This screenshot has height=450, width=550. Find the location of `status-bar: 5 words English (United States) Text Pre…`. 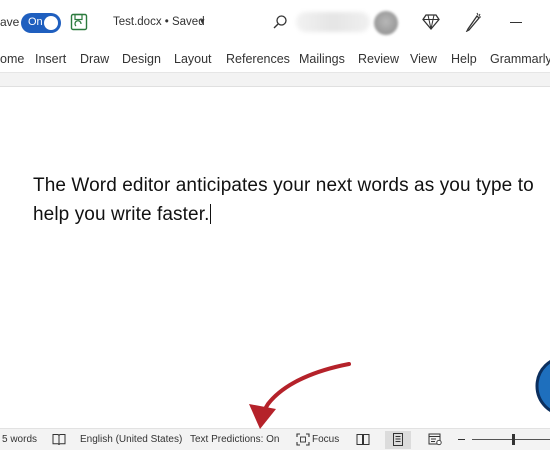

status-bar: 5 words English (United States) Text Pre… is located at coordinates (275, 439).